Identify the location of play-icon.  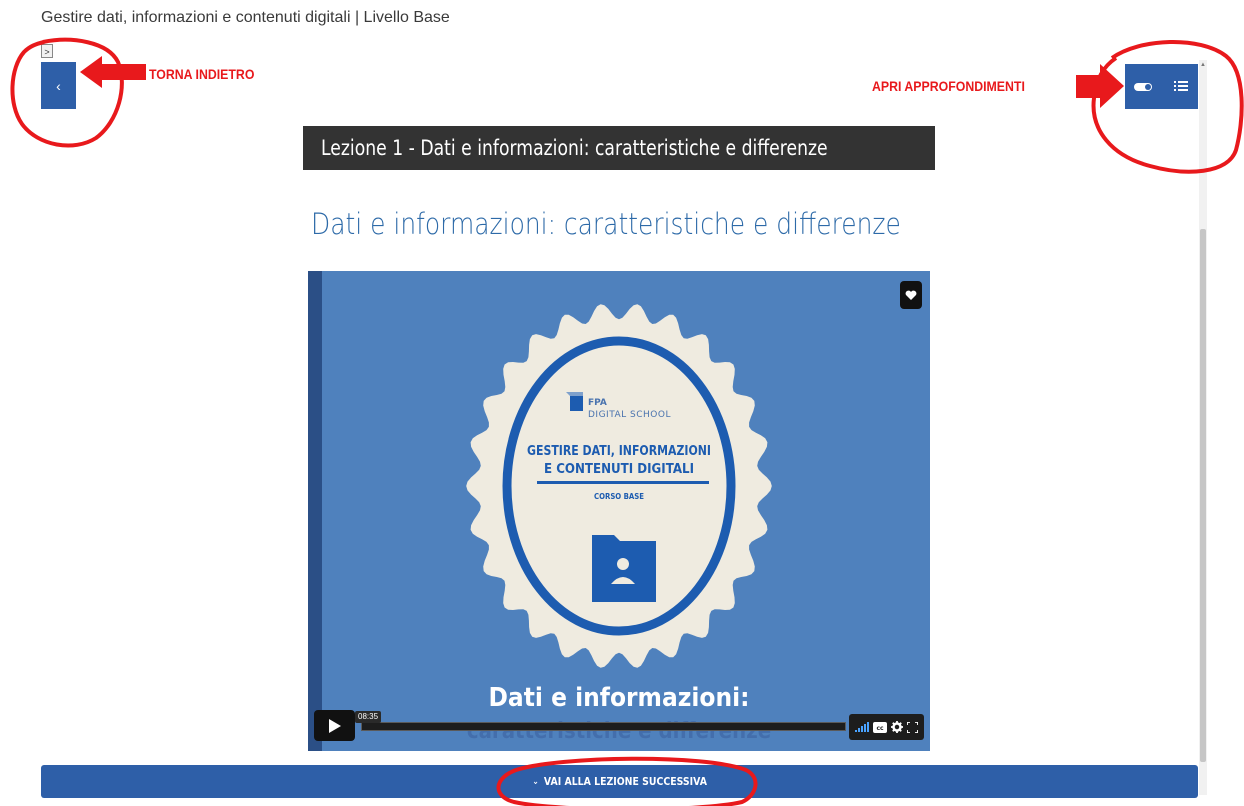
(334, 725).